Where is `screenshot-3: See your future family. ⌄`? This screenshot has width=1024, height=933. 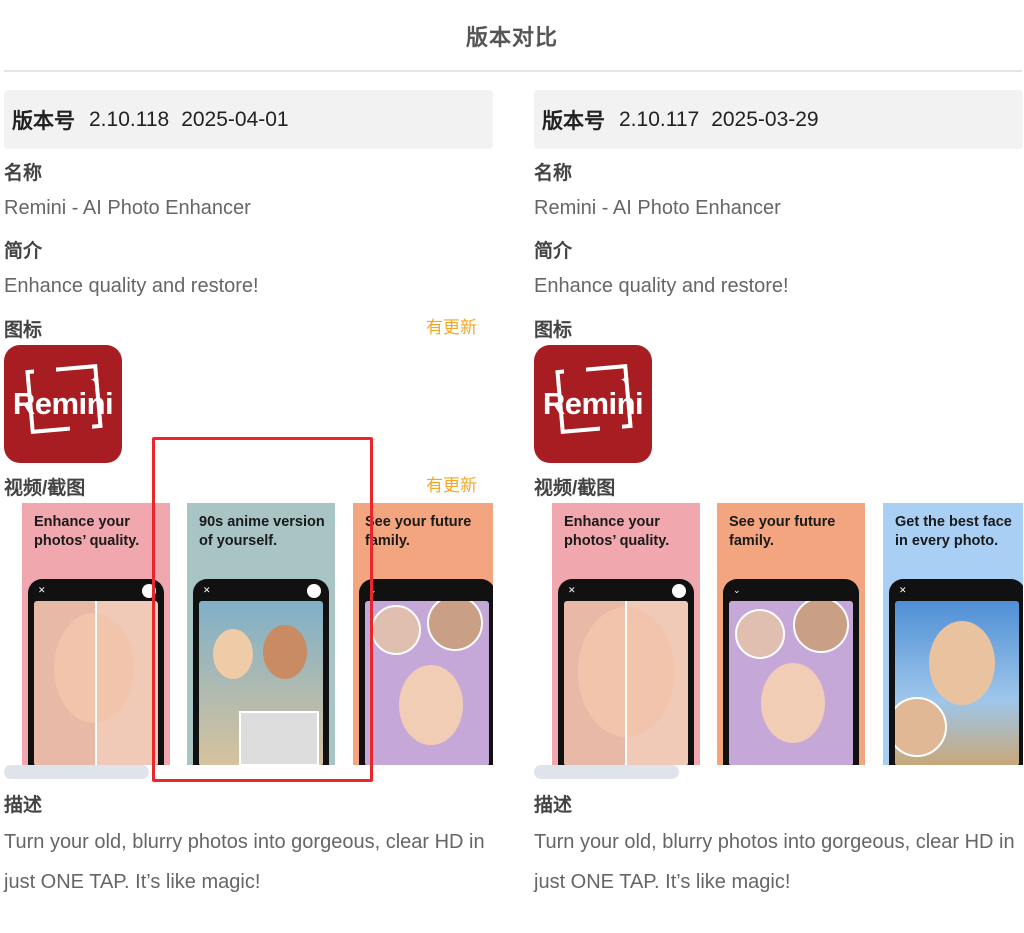 screenshot-3: See your future family. ⌄ is located at coordinates (423, 634).